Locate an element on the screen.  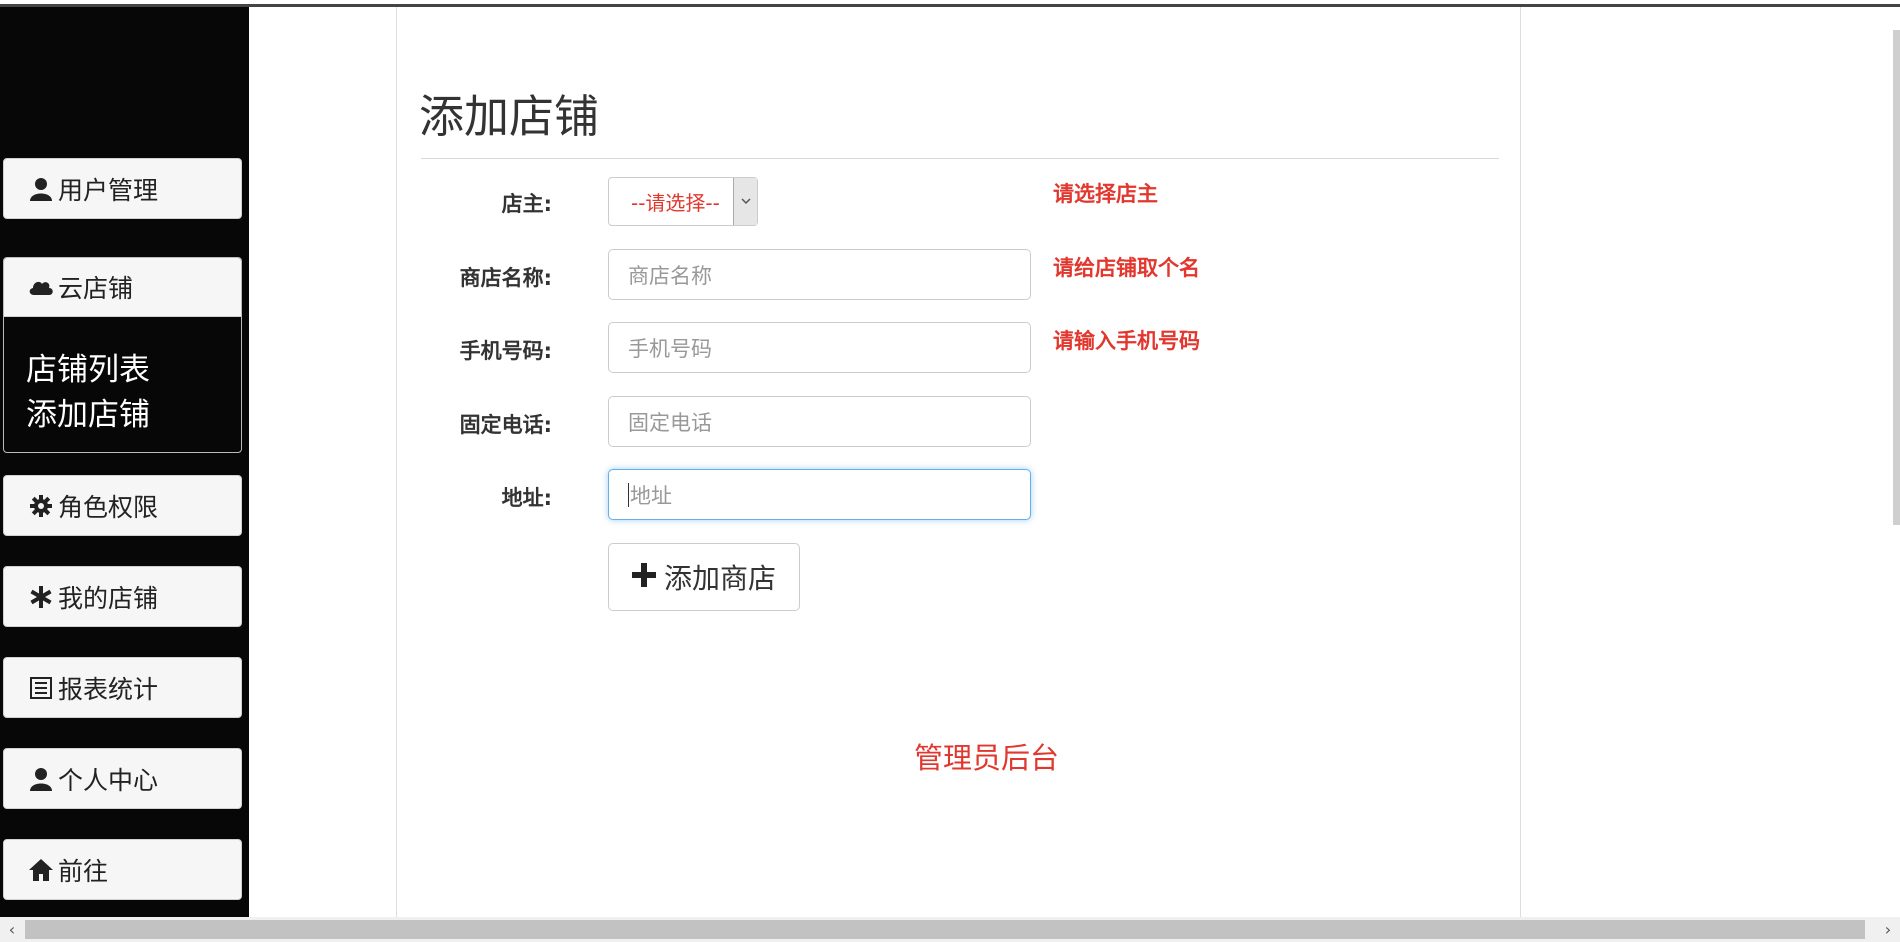
store-name-label: 商店名称: is located at coordinates (505, 278).